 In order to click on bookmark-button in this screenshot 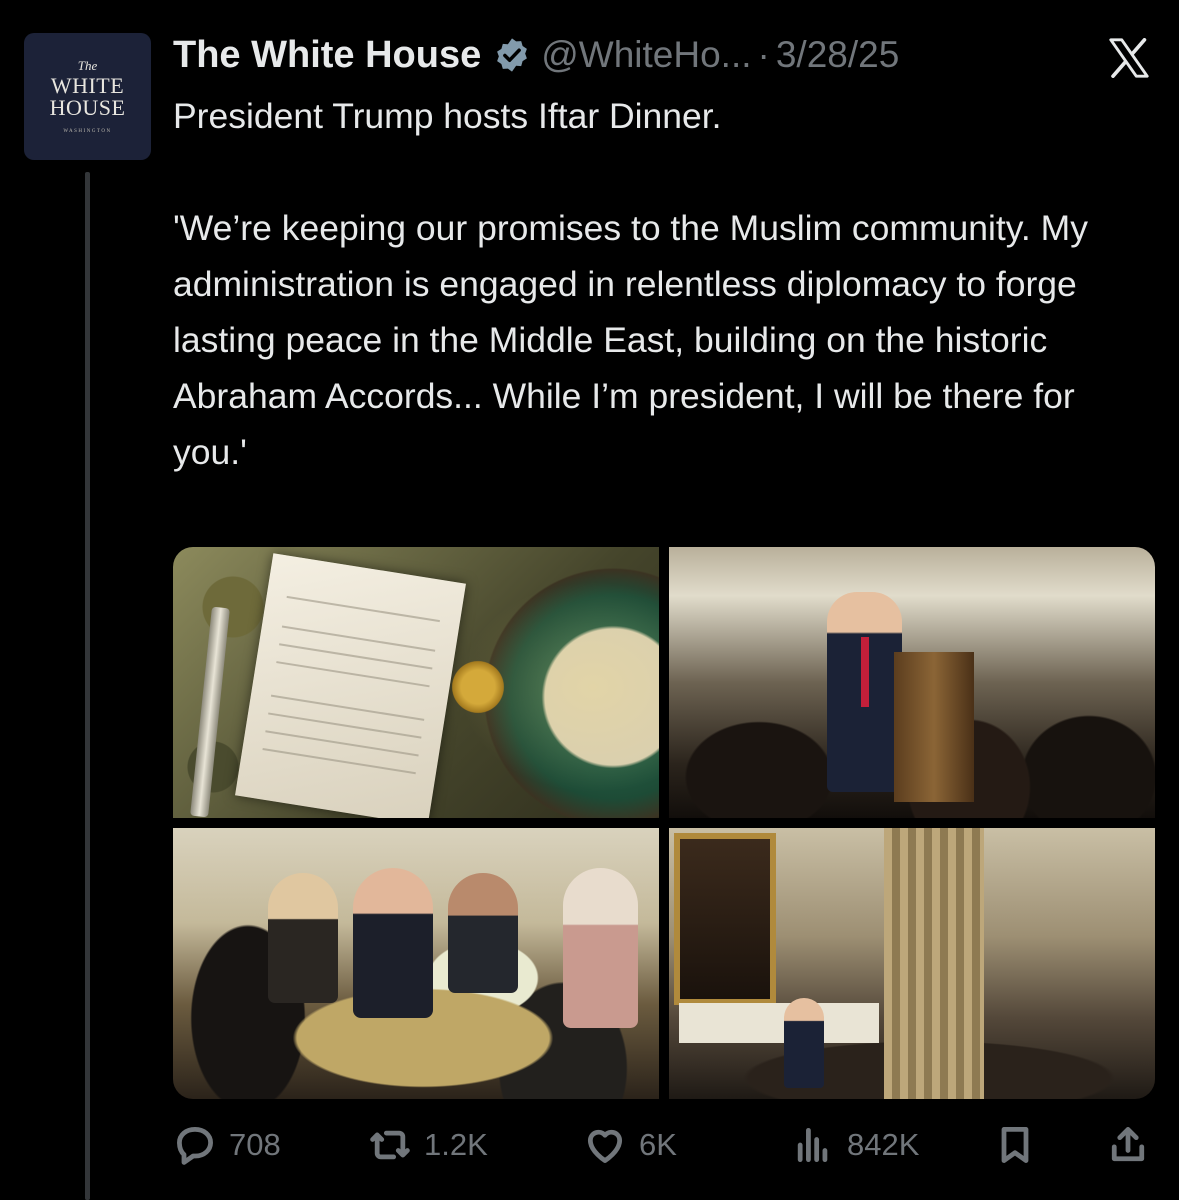, I will do `click(1015, 1145)`.